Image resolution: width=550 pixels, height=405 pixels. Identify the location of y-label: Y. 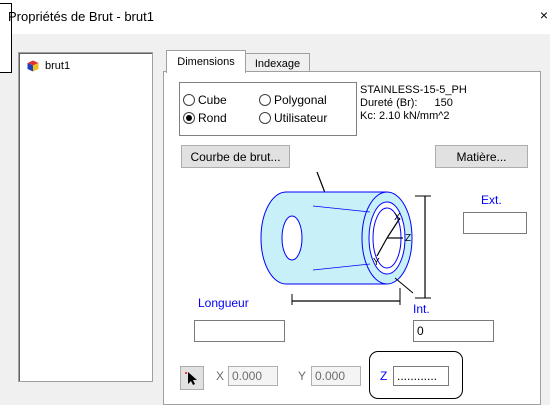
(302, 376).